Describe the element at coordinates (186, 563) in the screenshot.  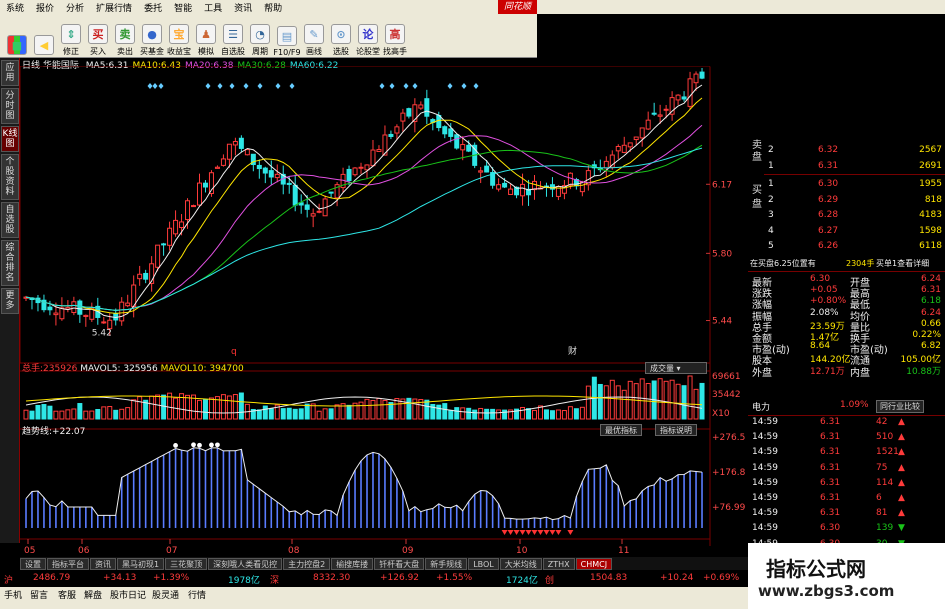
I see `indicator-tab-4: 三花聚顶` at that location.